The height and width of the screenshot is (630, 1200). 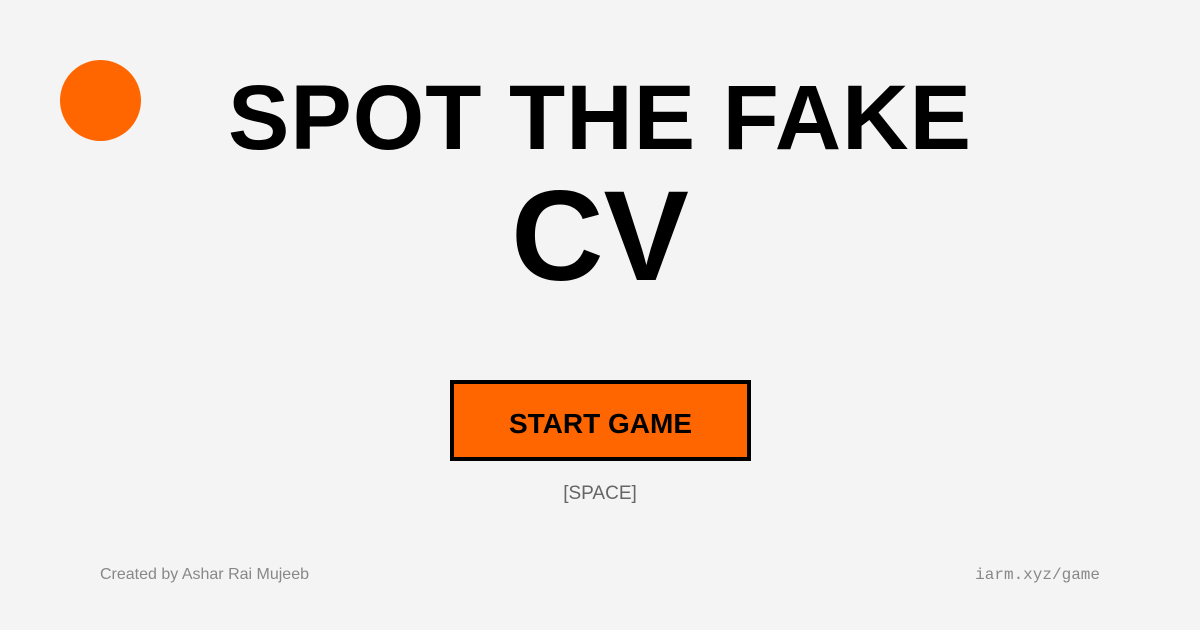 What do you see at coordinates (600, 420) in the screenshot?
I see `start-game-button: START GAME` at bounding box center [600, 420].